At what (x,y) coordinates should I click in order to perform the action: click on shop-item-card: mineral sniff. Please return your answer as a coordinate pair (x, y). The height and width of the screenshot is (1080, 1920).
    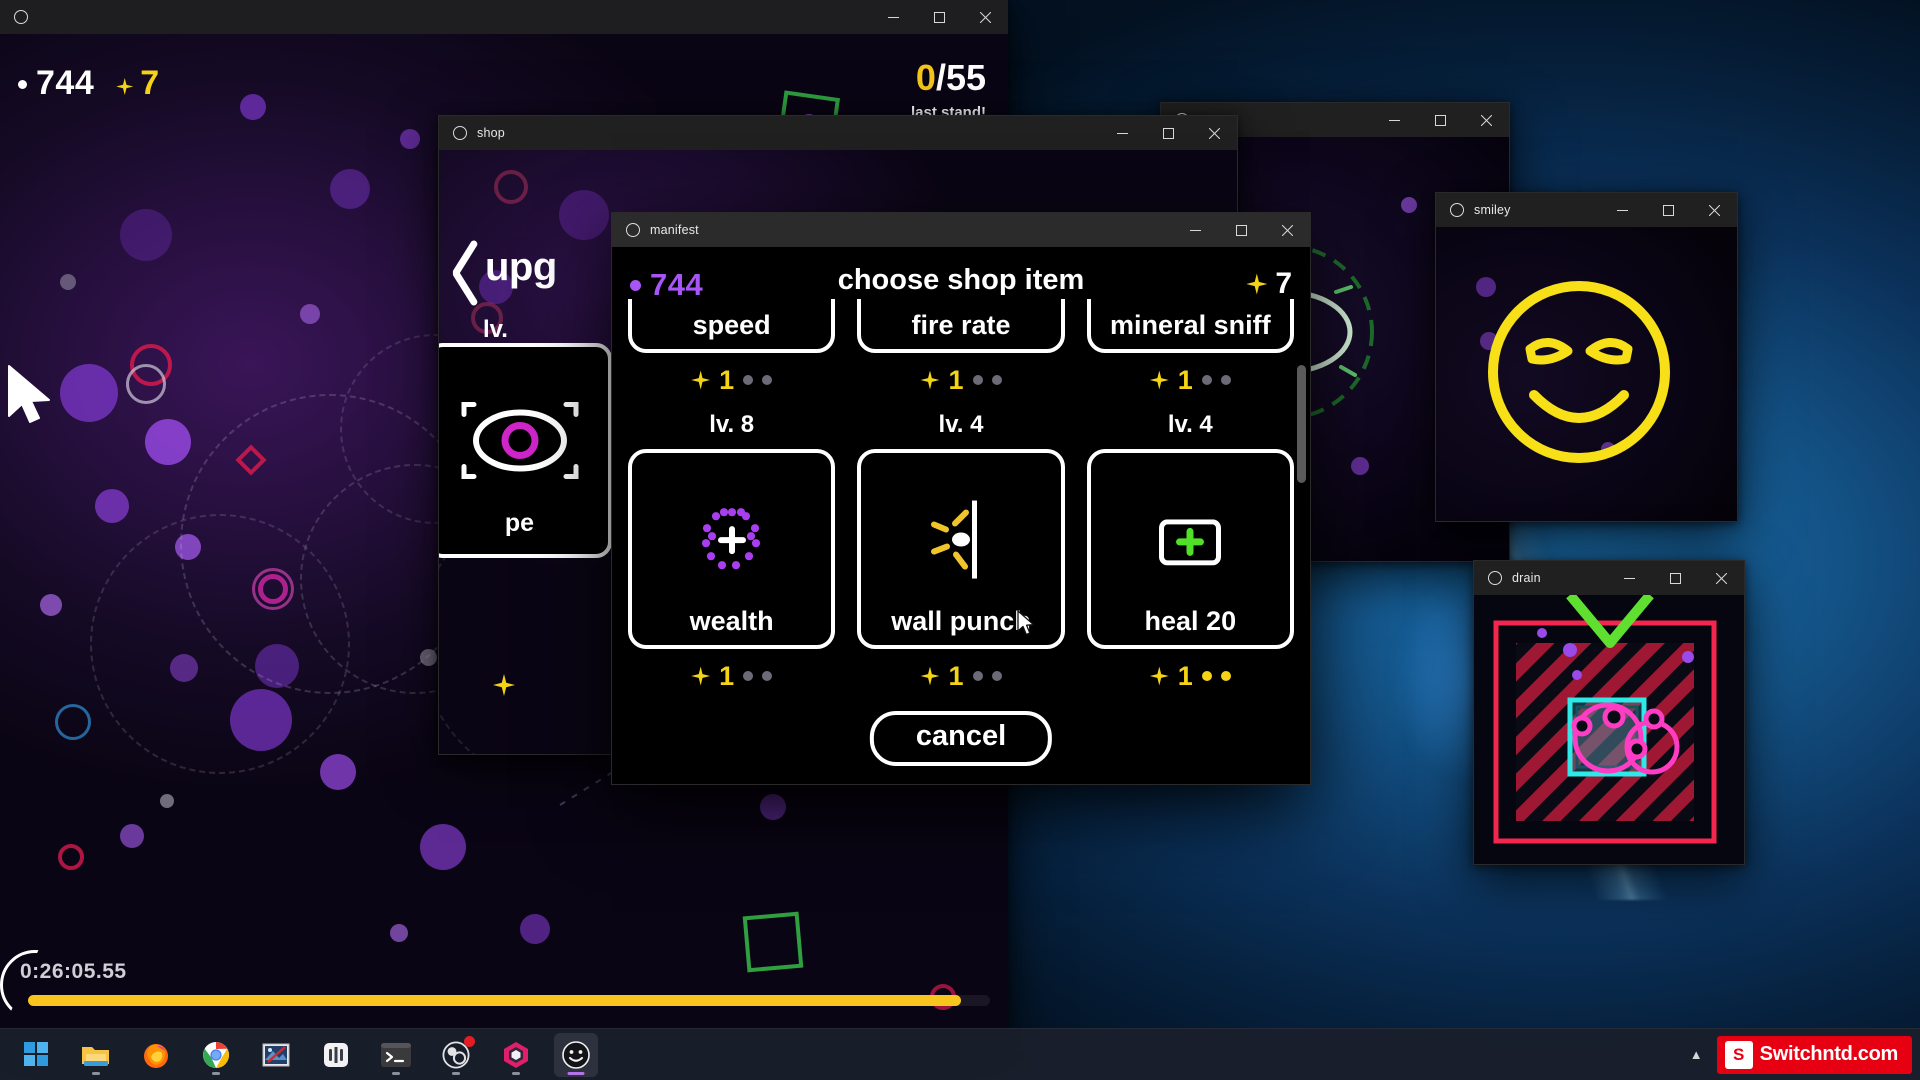
    Looking at the image, I should click on (1190, 326).